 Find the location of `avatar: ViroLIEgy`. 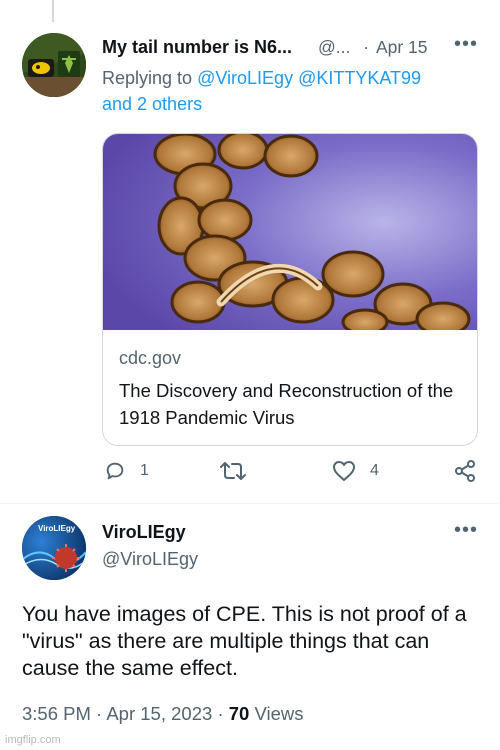

avatar: ViroLIEgy is located at coordinates (54, 548).